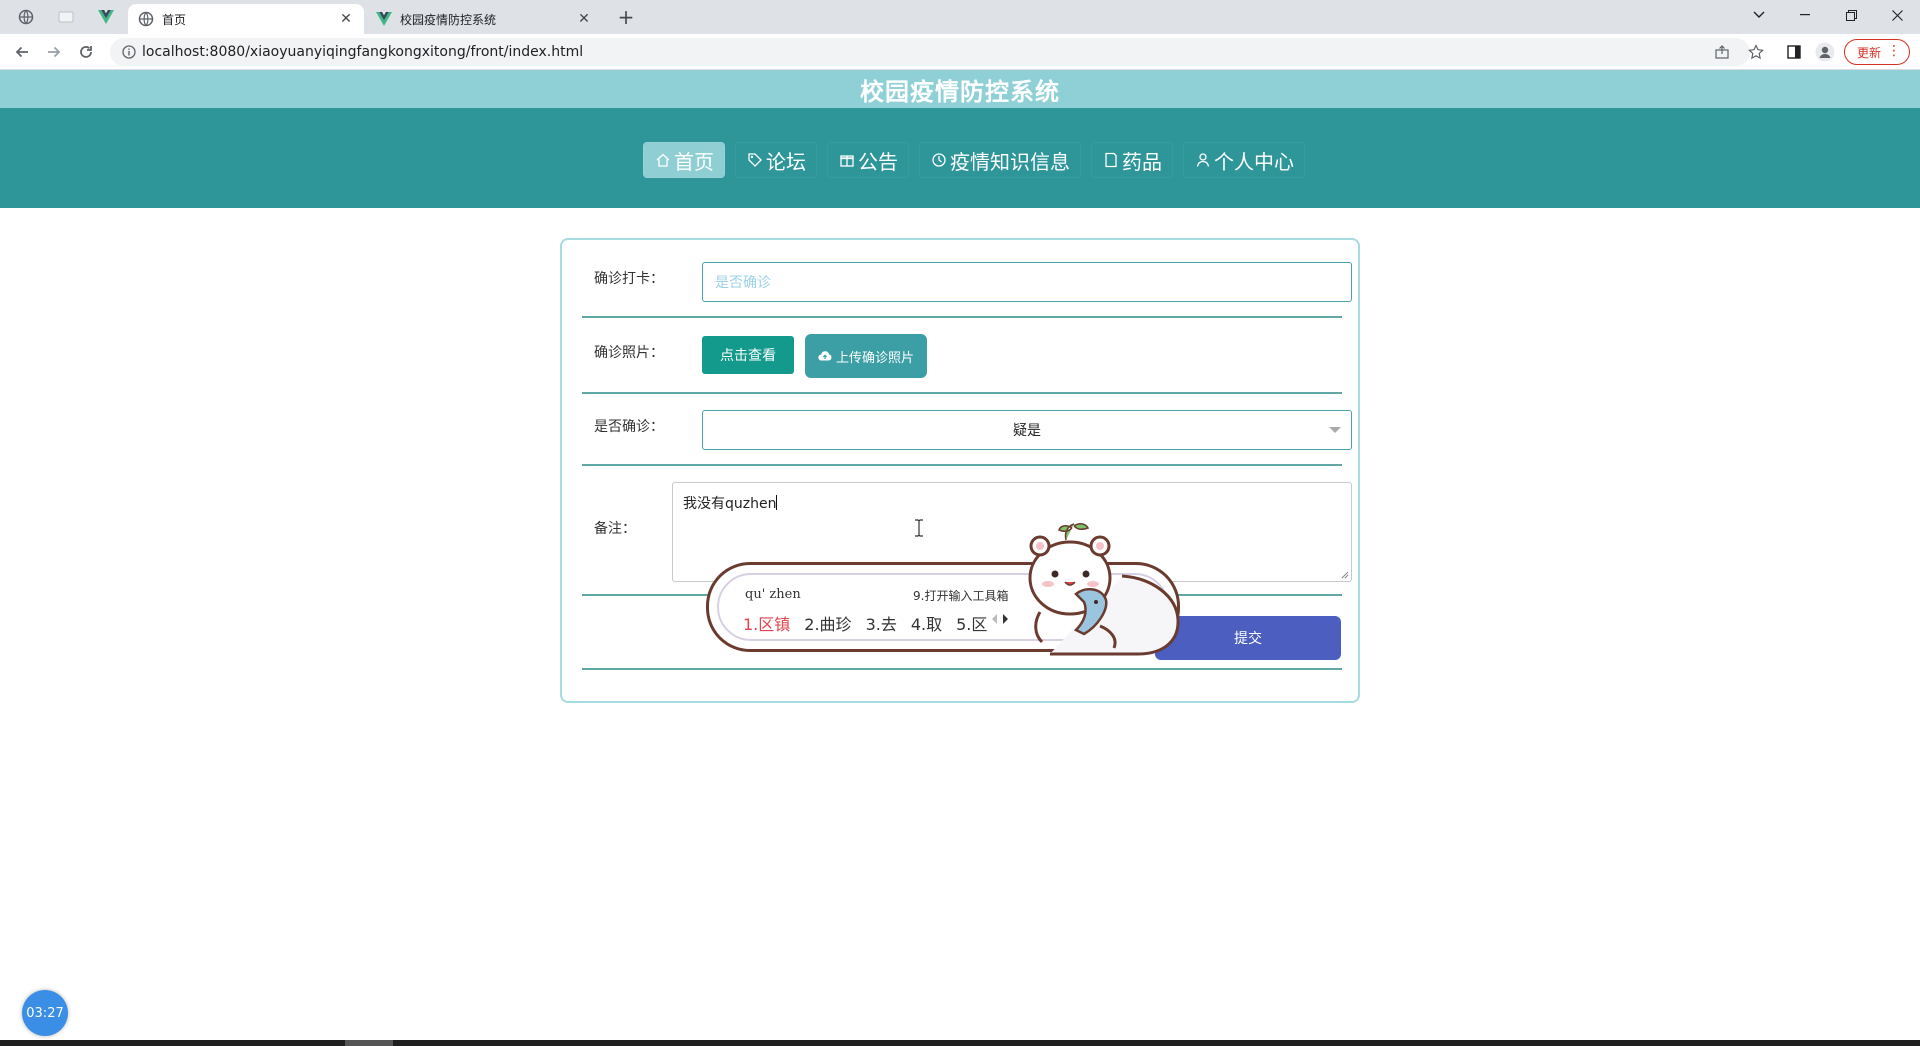 The width and height of the screenshot is (1920, 1046). Describe the element at coordinates (971, 623) in the screenshot. I see `ime-candidate: 5.区` at that location.